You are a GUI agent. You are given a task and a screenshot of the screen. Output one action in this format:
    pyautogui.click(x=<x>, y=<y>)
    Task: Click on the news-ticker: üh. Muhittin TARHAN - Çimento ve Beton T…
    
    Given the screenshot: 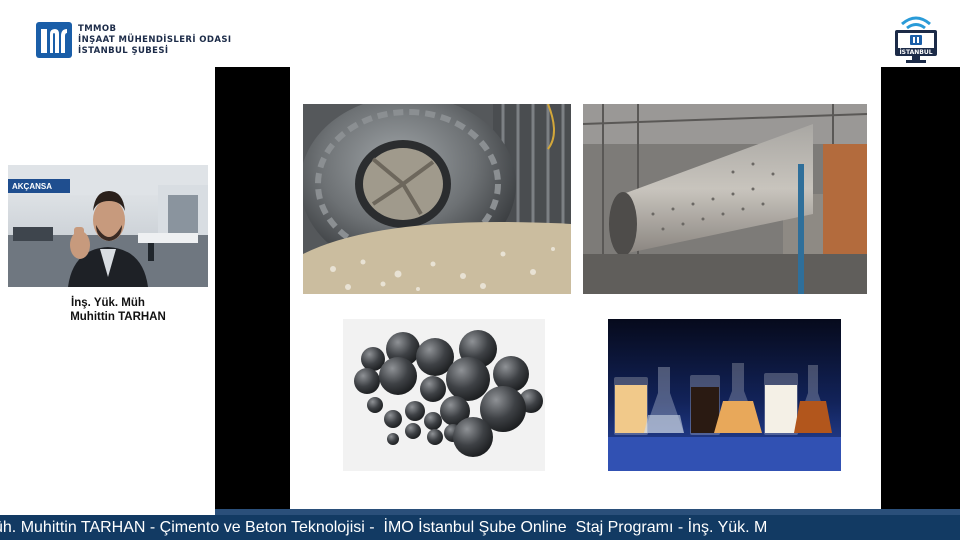 What is the action you would take?
    pyautogui.click(x=480, y=527)
    